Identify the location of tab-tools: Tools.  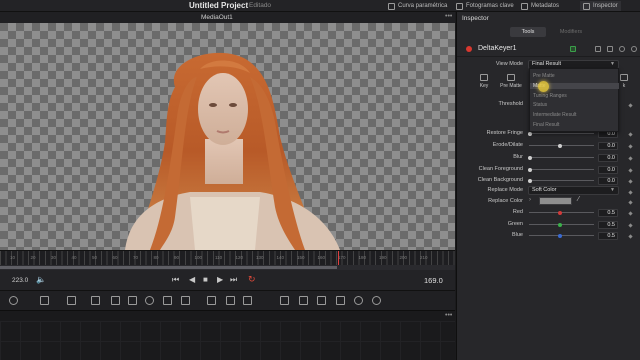
(528, 32).